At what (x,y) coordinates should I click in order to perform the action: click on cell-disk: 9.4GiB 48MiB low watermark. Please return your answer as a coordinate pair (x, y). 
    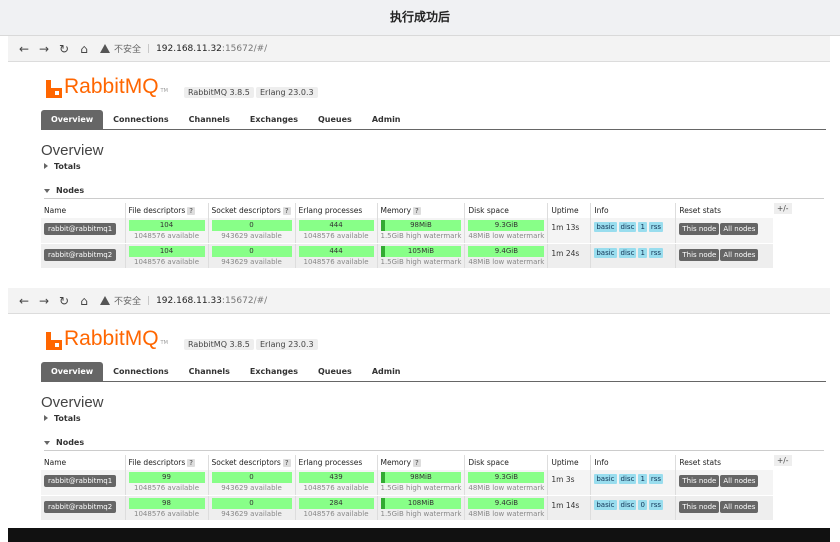
    Looking at the image, I should click on (506, 256).